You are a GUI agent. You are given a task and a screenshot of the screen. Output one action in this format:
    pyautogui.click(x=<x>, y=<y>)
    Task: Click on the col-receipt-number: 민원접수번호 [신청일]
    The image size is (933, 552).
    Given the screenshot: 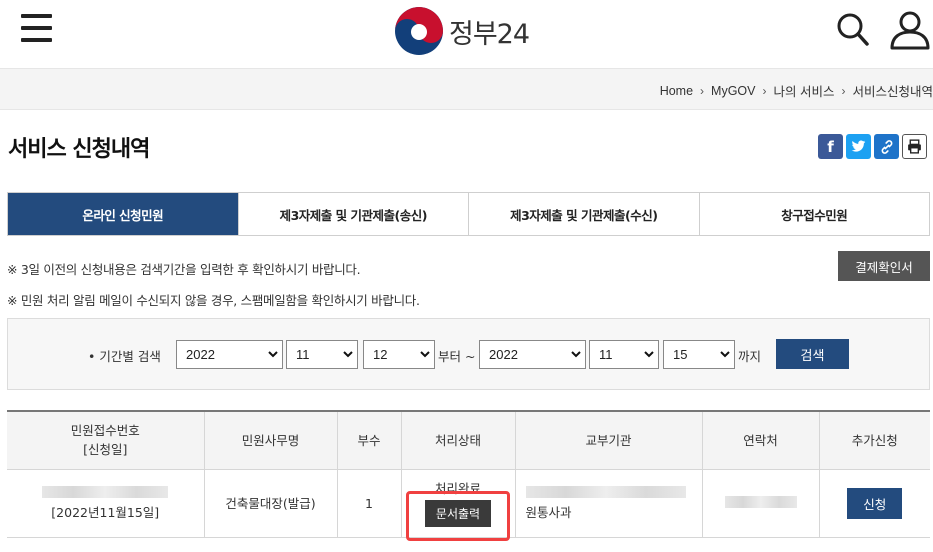 What is the action you would take?
    pyautogui.click(x=106, y=440)
    